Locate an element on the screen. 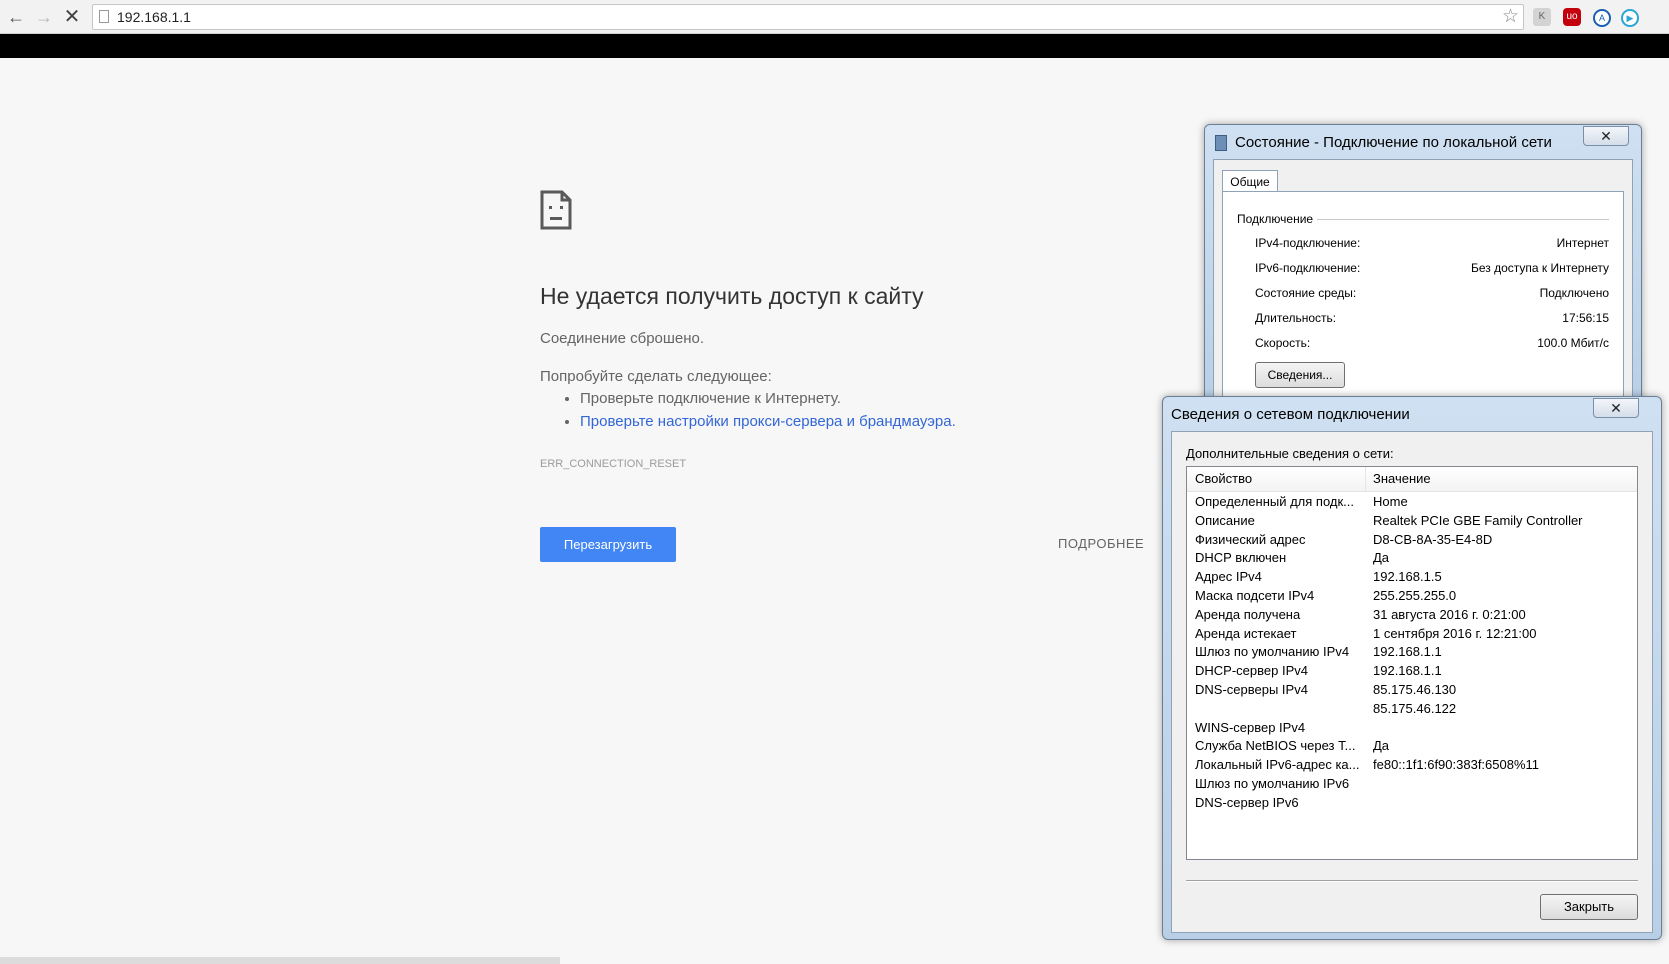  property-cell: Физический адрес is located at coordinates (1250, 539).